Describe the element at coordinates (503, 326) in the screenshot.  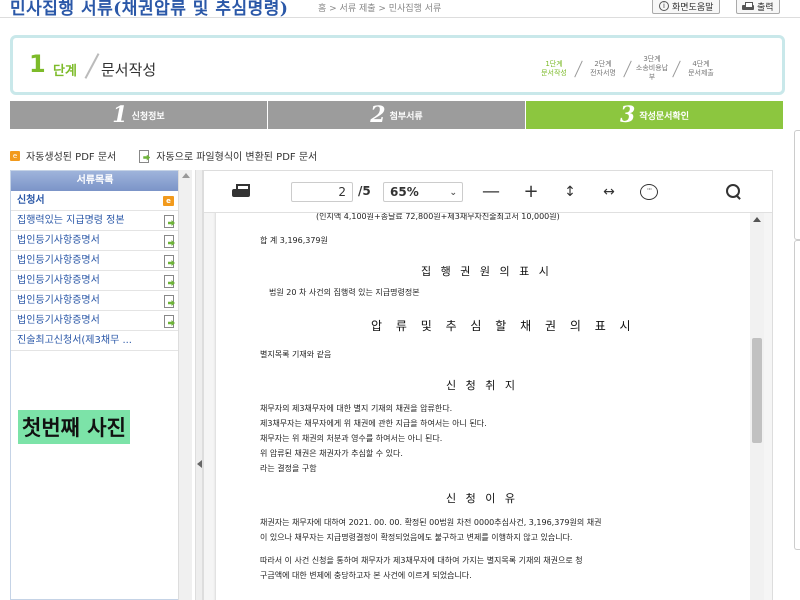
I see `doc-heading: 압 류 및 추 심 할 채 권 의 표 시` at that location.